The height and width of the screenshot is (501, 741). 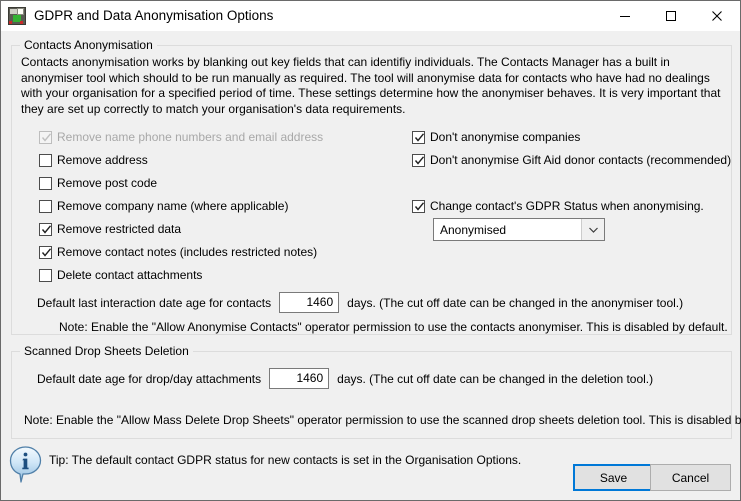 I want to click on contacts-group-title: Contacts Anonymisation, so click(x=88, y=45).